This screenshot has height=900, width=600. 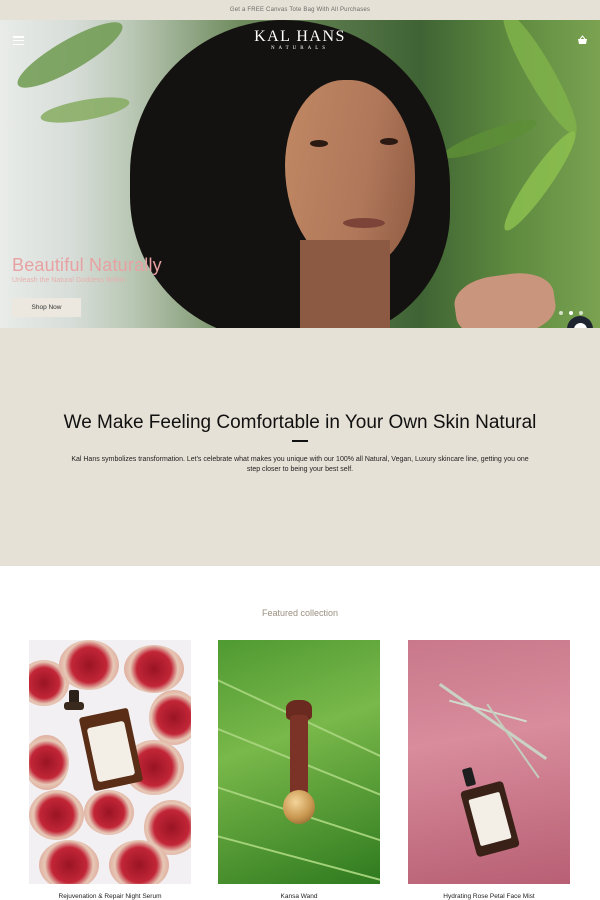 I want to click on shop-now-button: Shop Now, so click(x=46, y=307).